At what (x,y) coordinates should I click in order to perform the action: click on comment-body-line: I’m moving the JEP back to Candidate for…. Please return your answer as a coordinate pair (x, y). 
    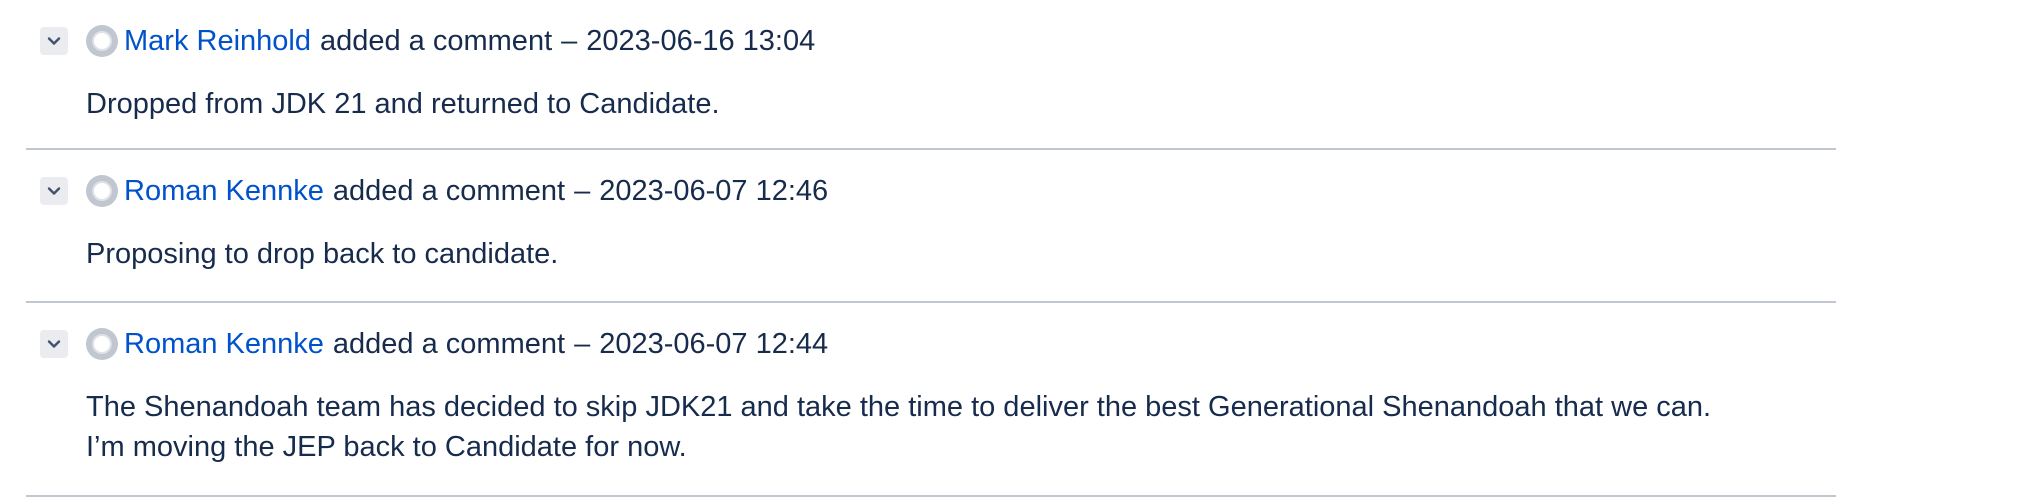
    Looking at the image, I should click on (386, 447).